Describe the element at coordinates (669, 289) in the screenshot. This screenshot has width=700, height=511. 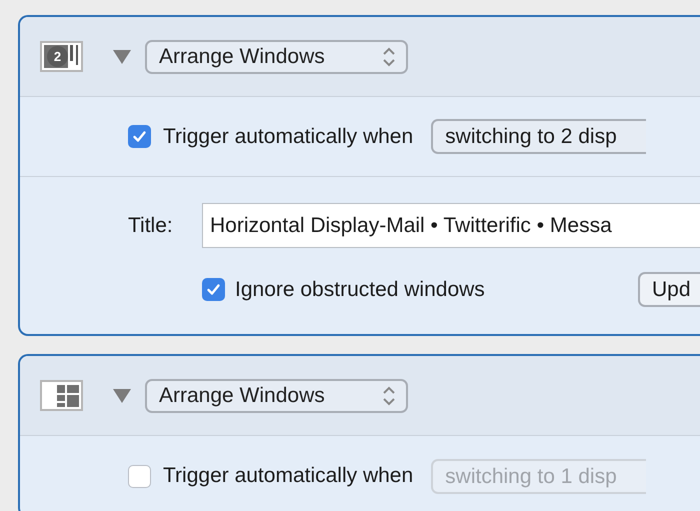
I see `update-button: Upd` at that location.